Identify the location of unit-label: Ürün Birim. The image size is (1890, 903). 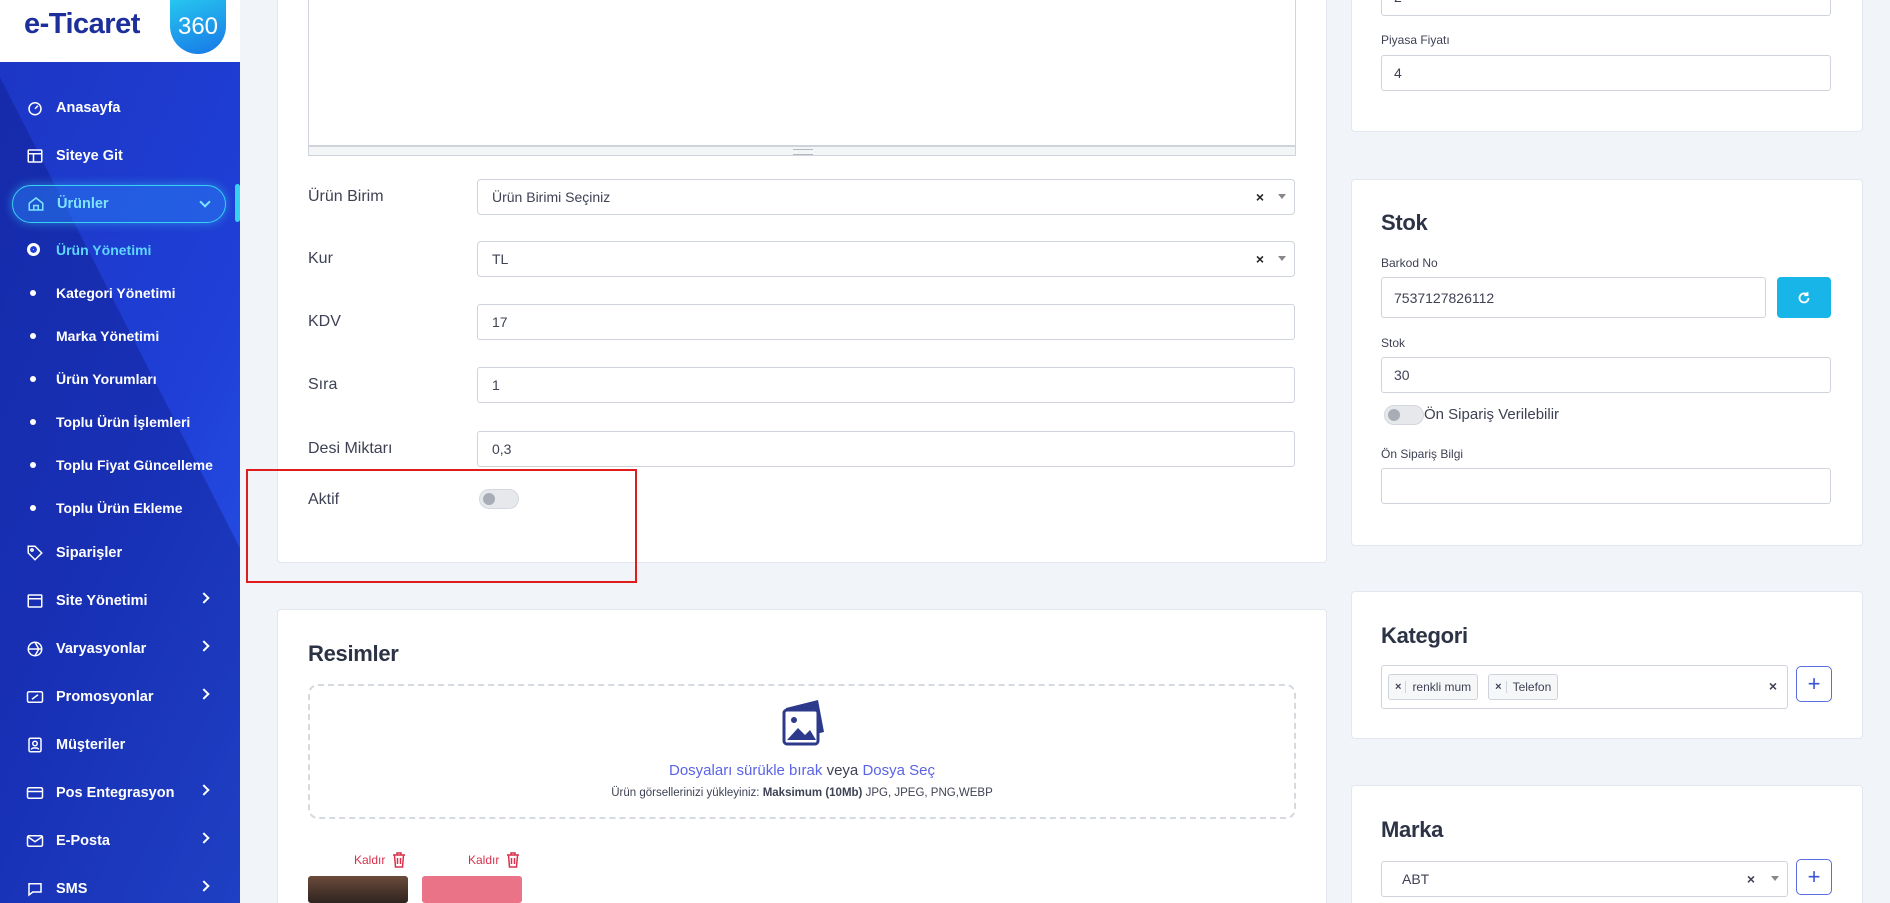
(346, 196).